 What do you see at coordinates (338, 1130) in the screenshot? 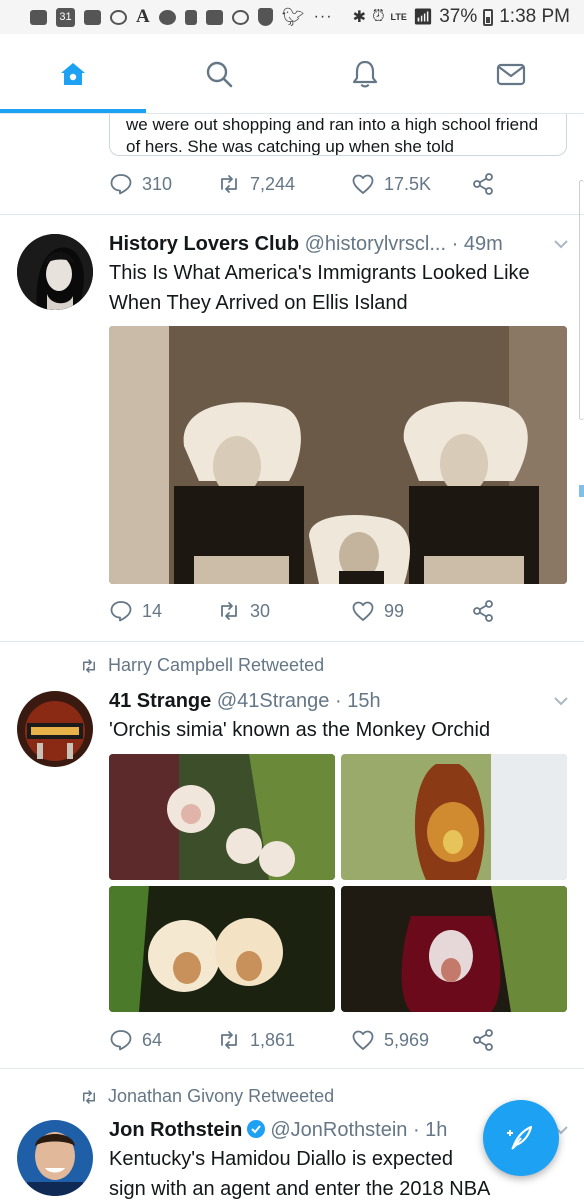
I see `author-handle: @JonRothstein` at bounding box center [338, 1130].